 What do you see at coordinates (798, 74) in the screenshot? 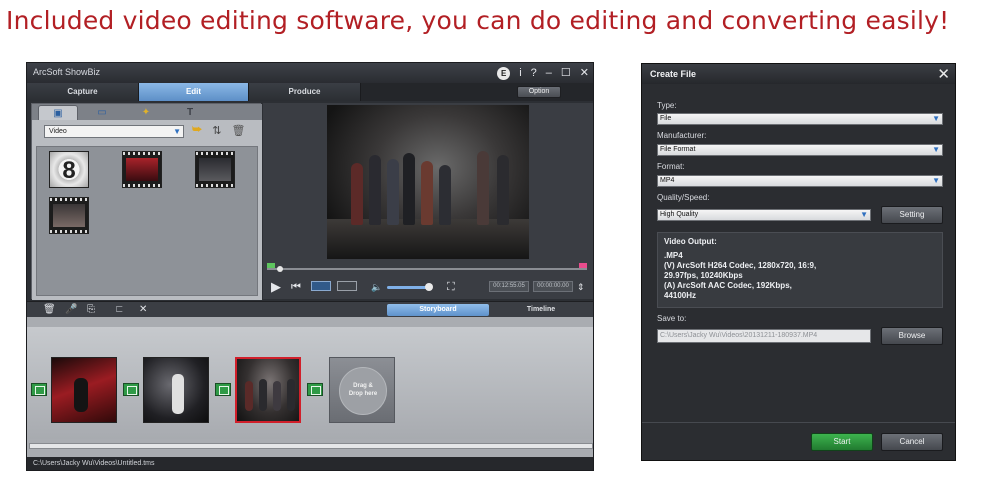
I see `dialog-titlebar: Create File ✕` at bounding box center [798, 74].